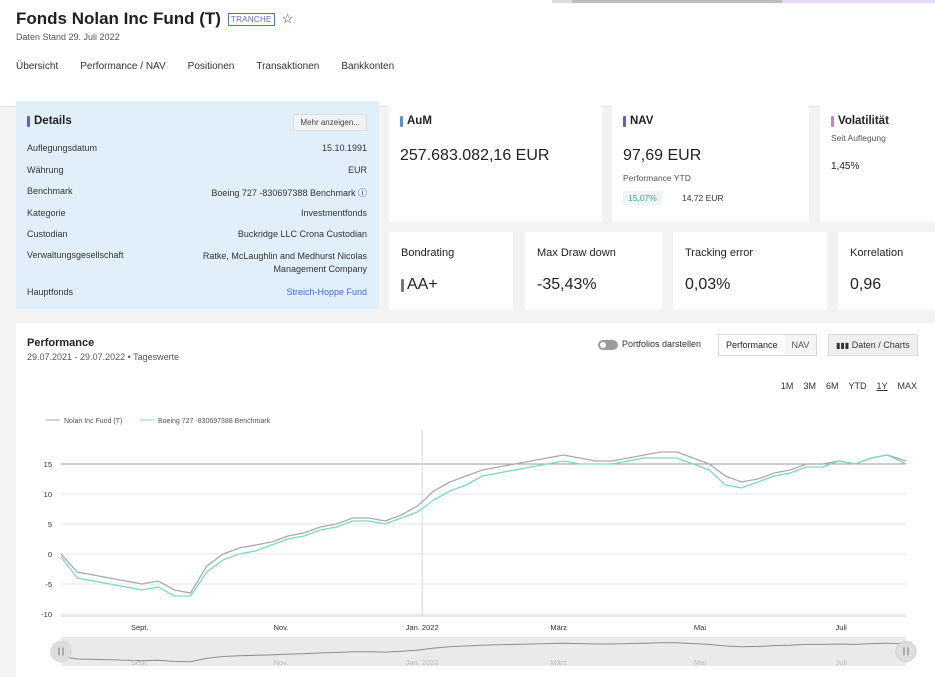 This screenshot has width=935, height=677. What do you see at coordinates (118, 18) in the screenshot?
I see `page-title: Fonds Nolan Inc Fund (T)` at bounding box center [118, 18].